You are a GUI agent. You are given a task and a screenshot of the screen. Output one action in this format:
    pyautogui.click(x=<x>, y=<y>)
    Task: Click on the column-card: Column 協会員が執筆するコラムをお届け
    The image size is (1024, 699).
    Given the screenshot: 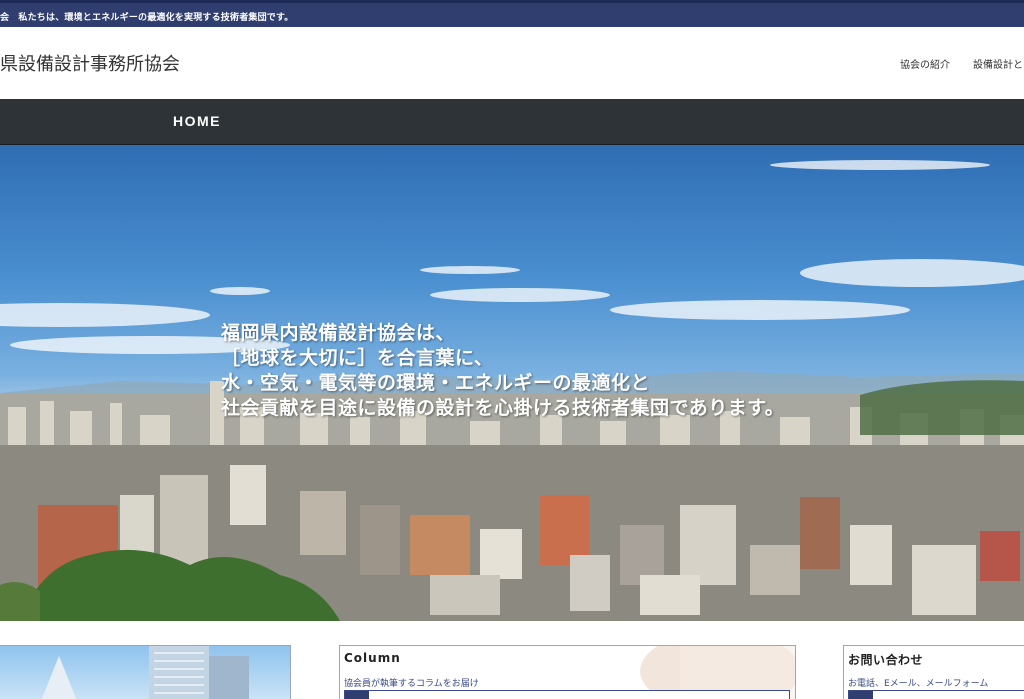 What is the action you would take?
    pyautogui.click(x=567, y=672)
    